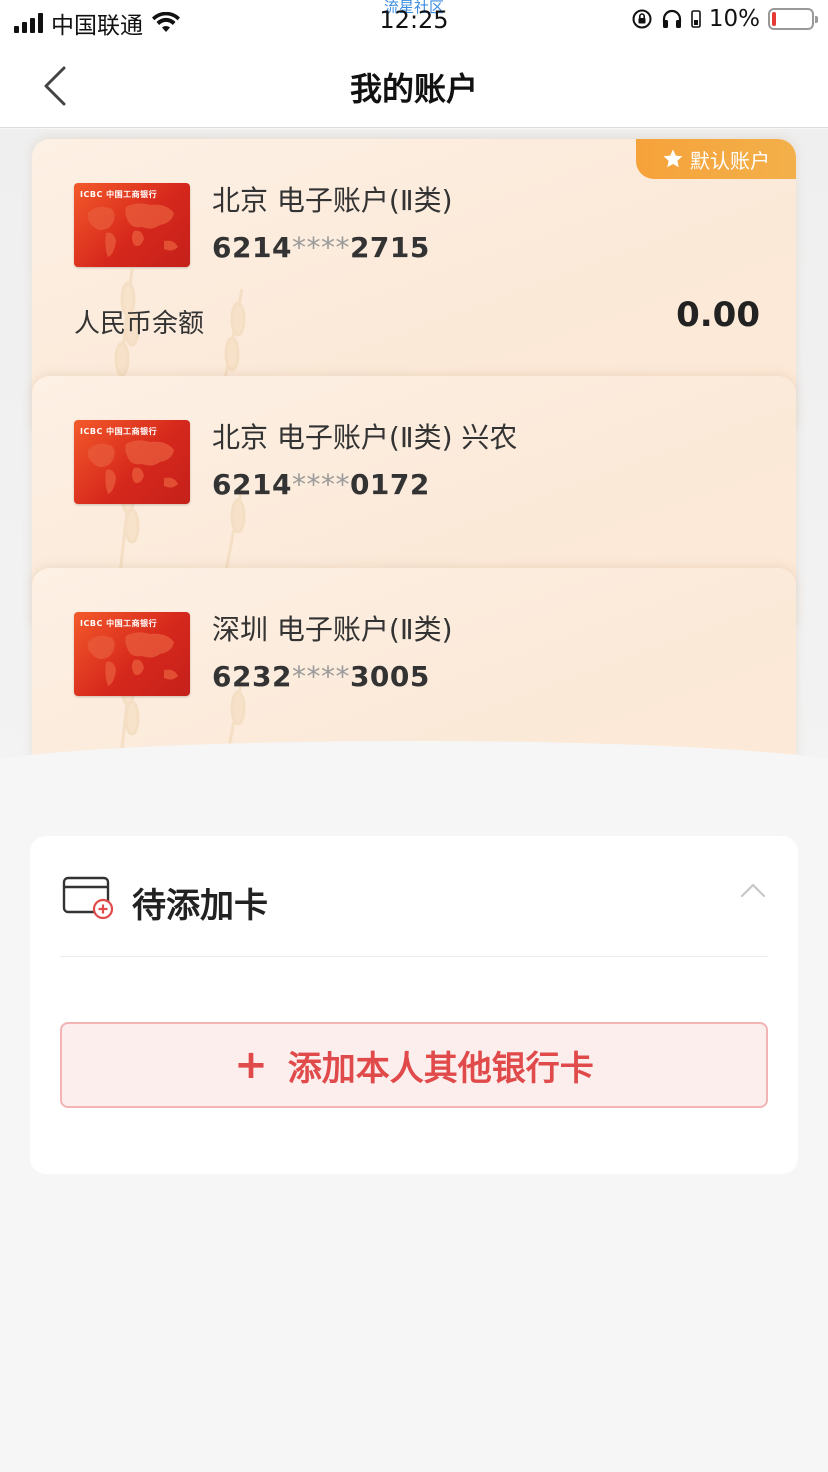 This screenshot has width=828, height=1472. Describe the element at coordinates (753, 890) in the screenshot. I see `chevron-up-icon` at that location.